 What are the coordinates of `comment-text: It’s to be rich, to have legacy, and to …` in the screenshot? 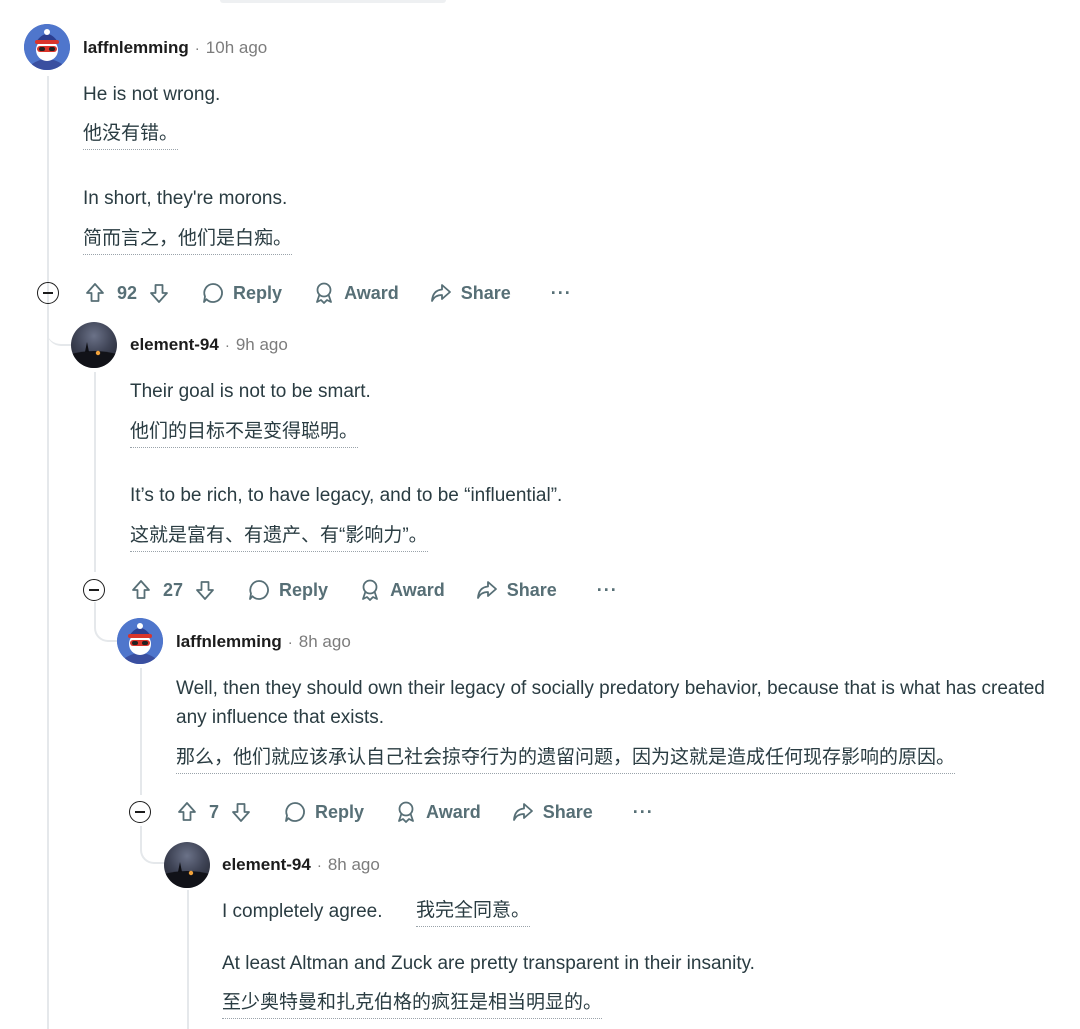 It's located at (346, 495).